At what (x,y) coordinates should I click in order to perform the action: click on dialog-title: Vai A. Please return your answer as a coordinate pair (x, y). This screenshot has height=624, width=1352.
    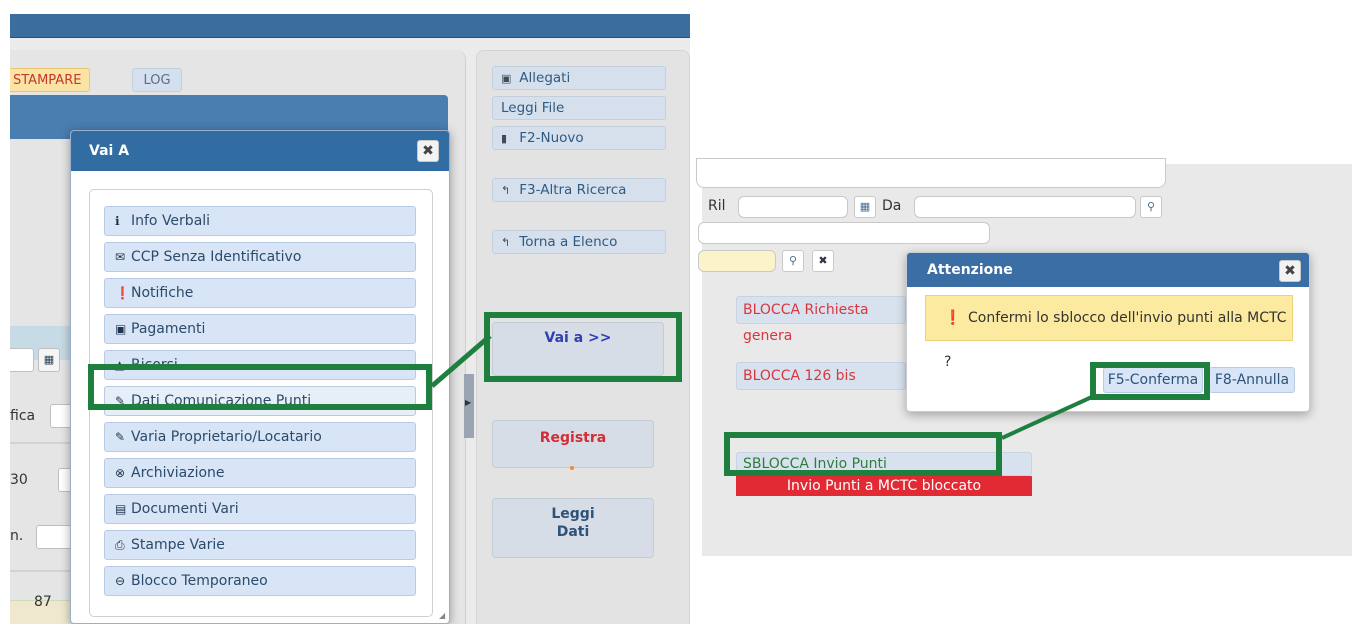
    Looking at the image, I should click on (260, 151).